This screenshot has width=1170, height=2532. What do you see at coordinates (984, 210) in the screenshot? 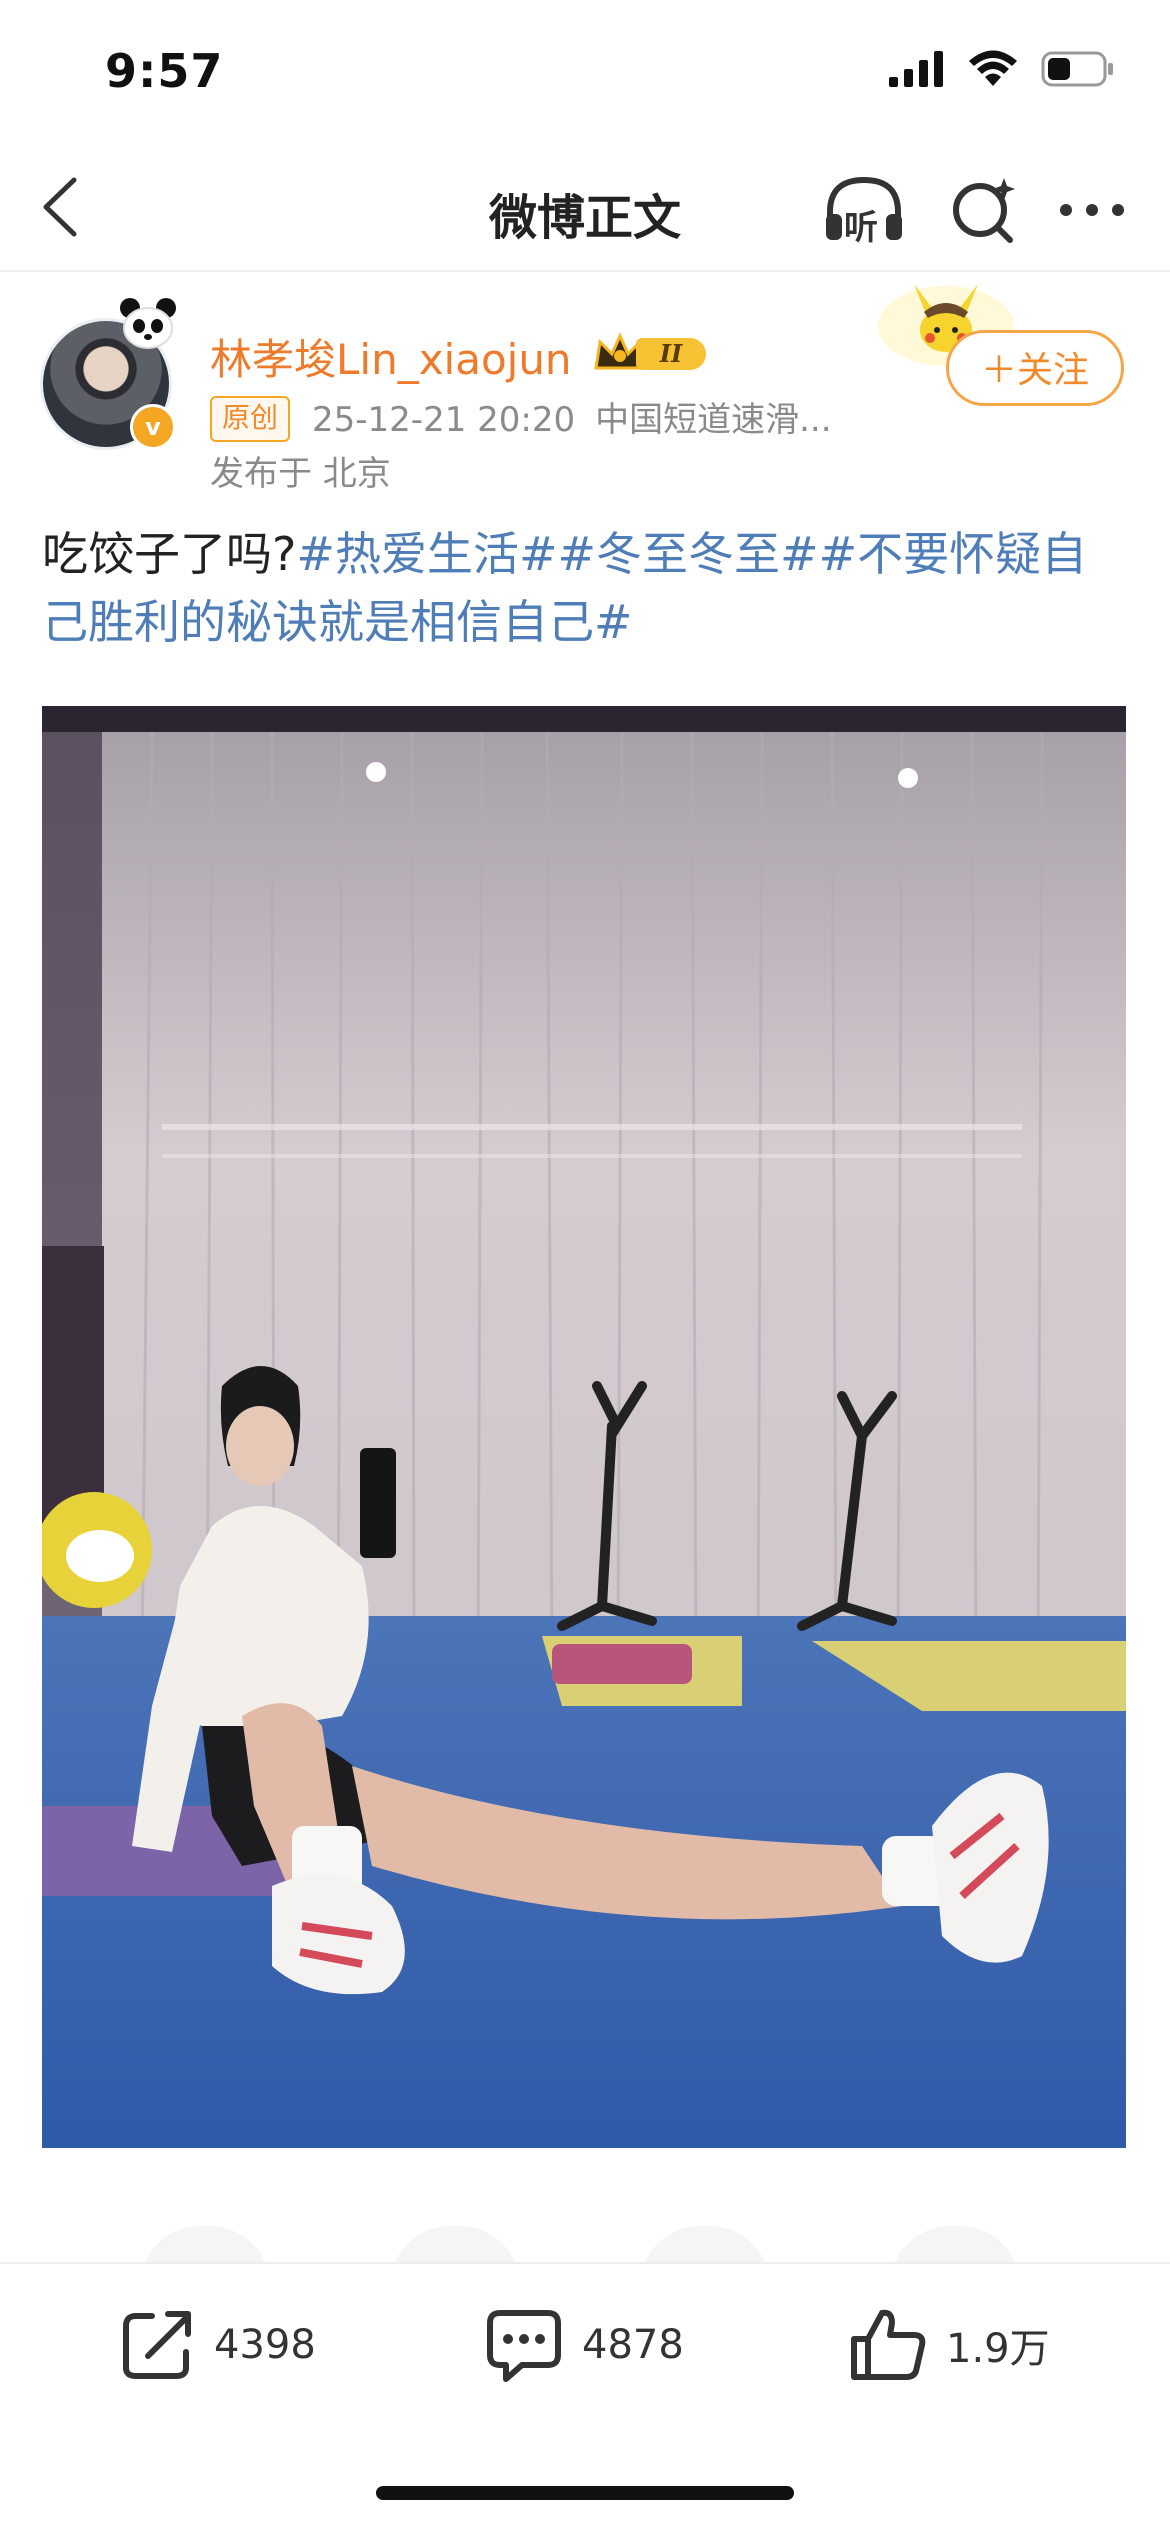
I see `search-icon` at bounding box center [984, 210].